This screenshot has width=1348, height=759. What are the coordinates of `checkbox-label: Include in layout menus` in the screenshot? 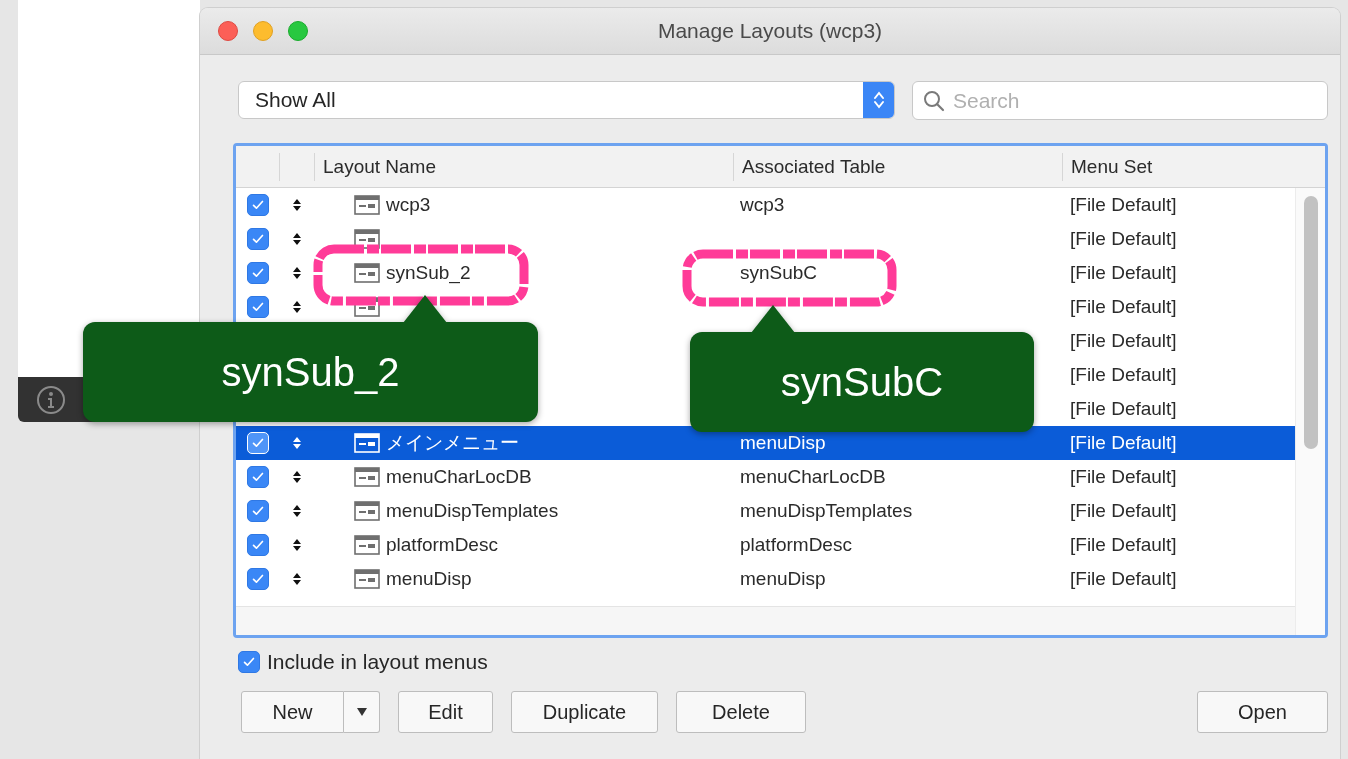 It's located at (377, 662).